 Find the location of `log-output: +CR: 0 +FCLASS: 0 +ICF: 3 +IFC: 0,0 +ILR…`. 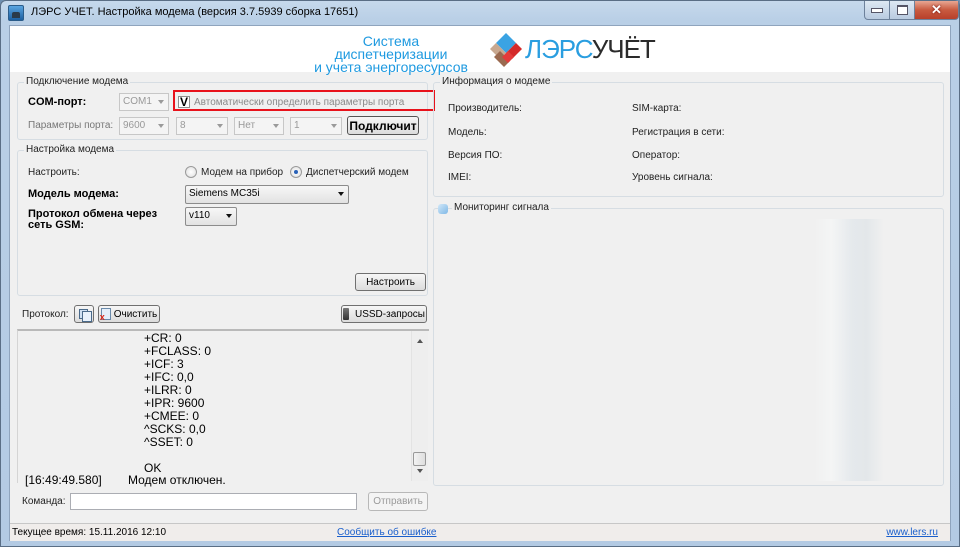

log-output: +CR: 0 +FCLASS: 0 +ICF: 3 +IFC: 0,0 +ILR… is located at coordinates (223, 408).